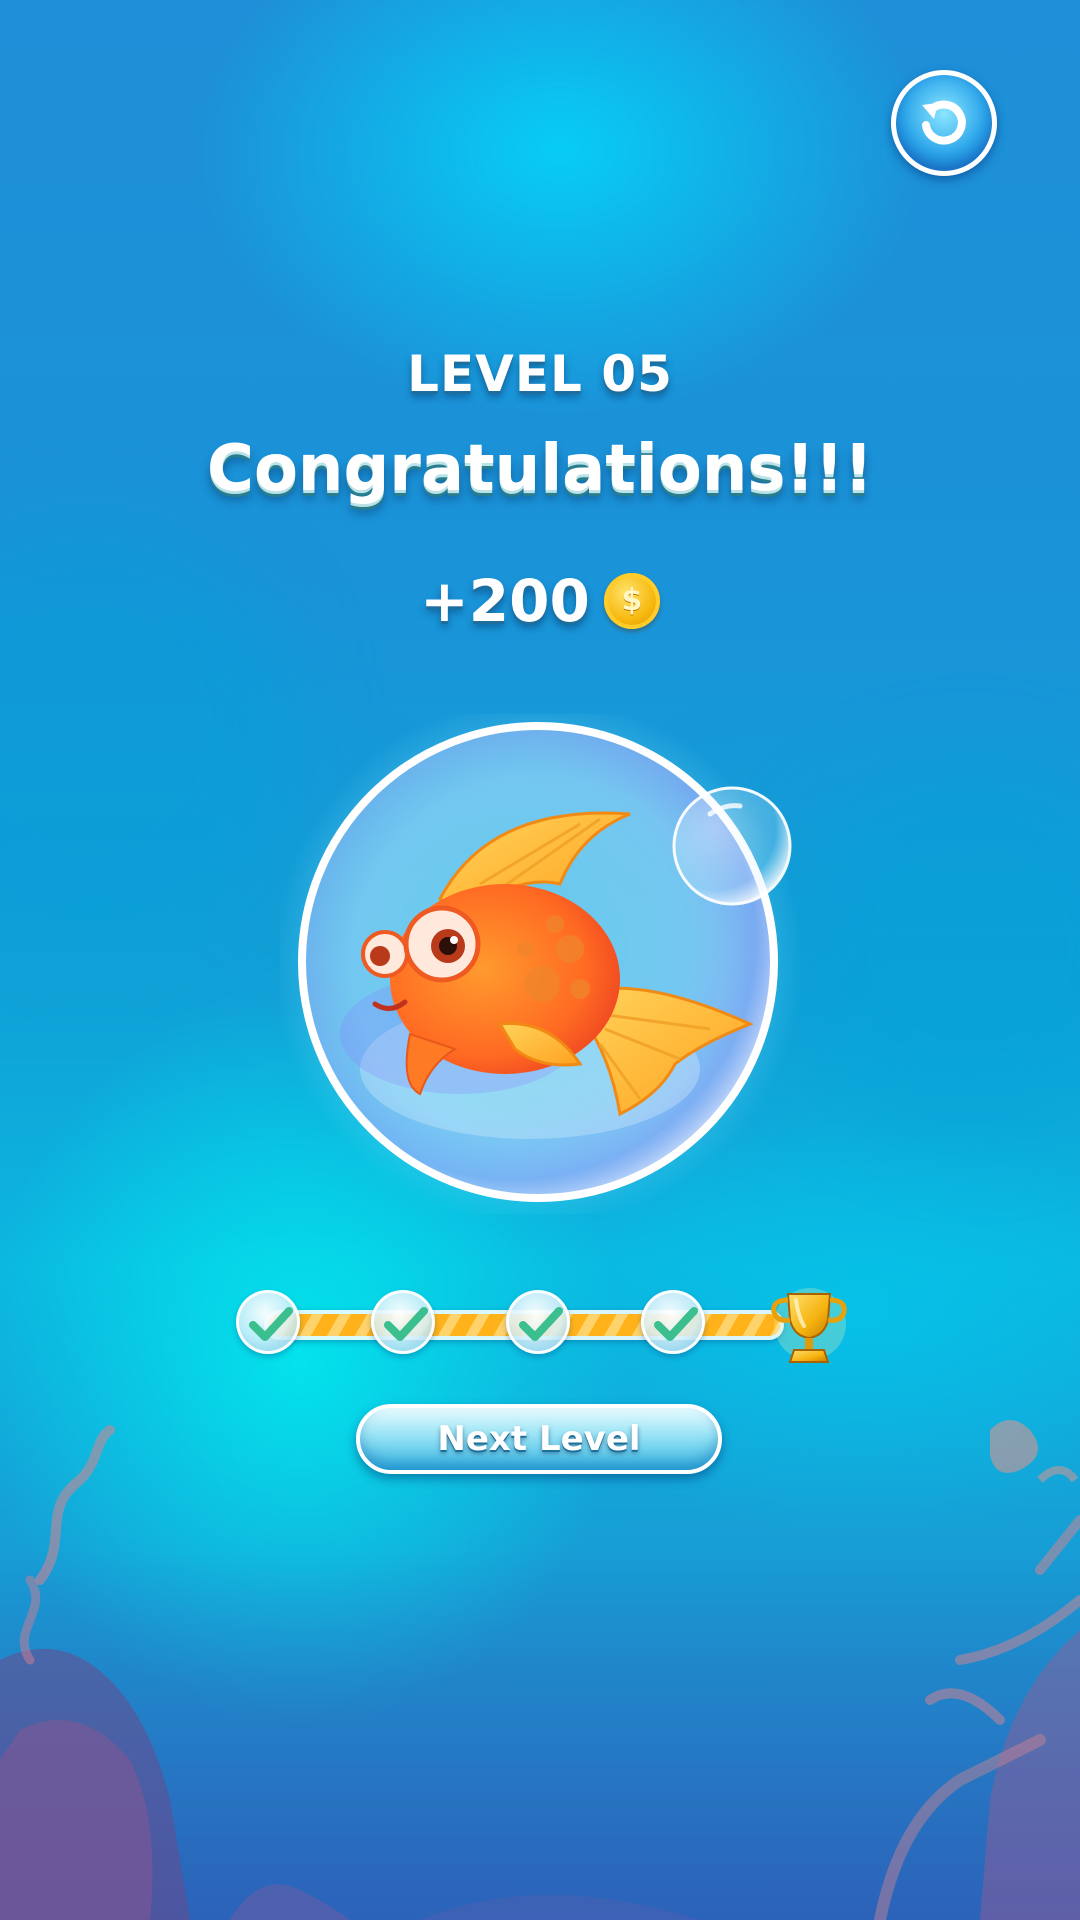  I want to click on level-progress, so click(546, 1324).